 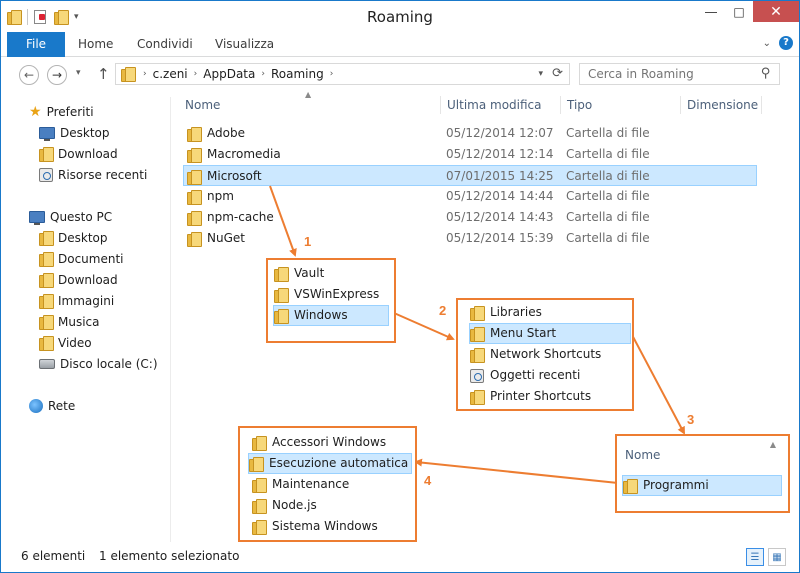 What do you see at coordinates (443, 310) in the screenshot?
I see `step-2-label: 2` at bounding box center [443, 310].